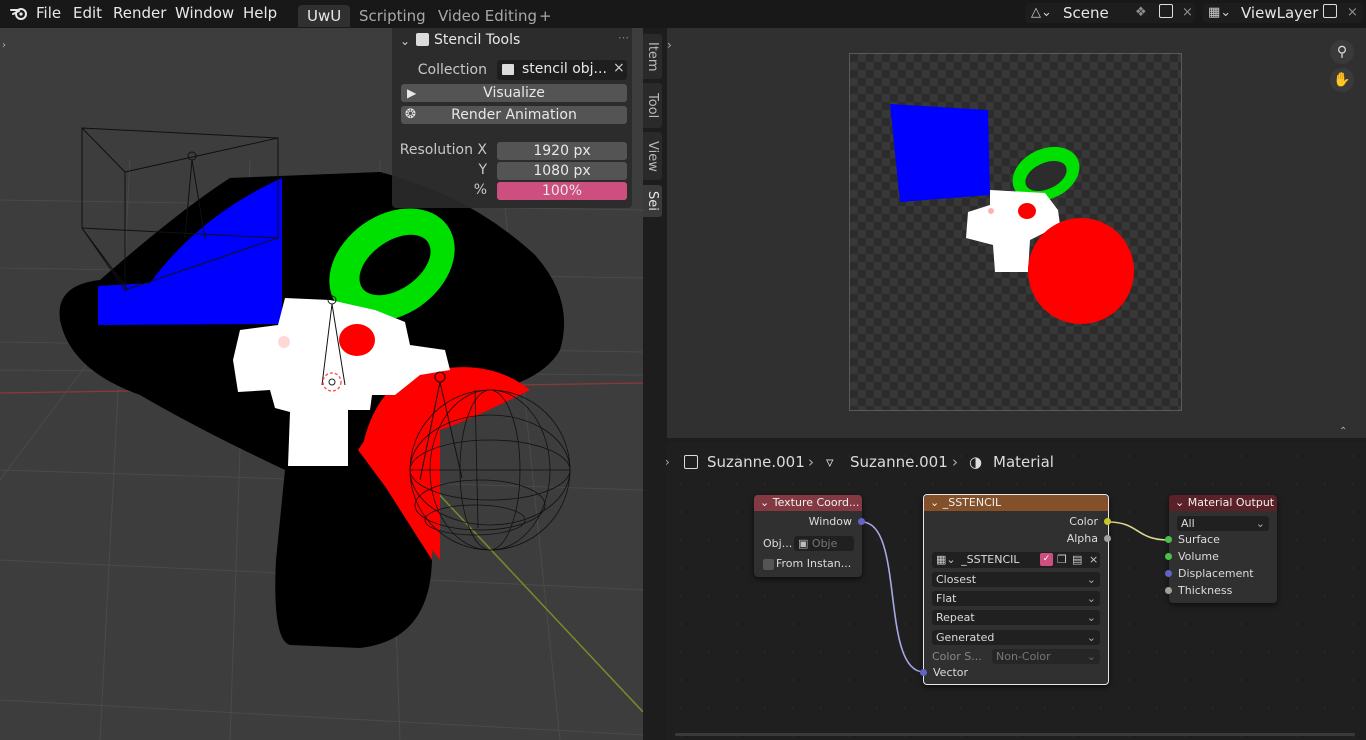  Describe the element at coordinates (1168, 539) in the screenshot. I see `socket-surface` at that location.